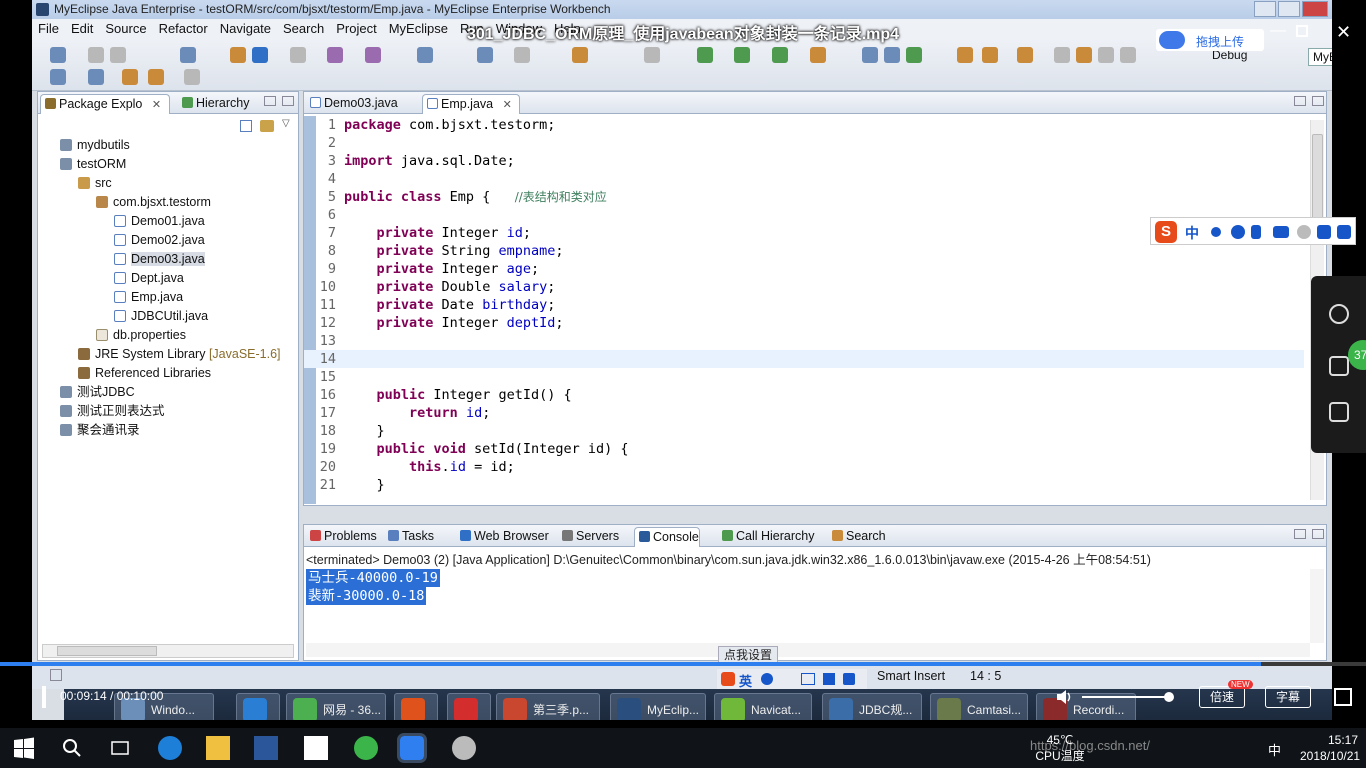 This screenshot has width=1366, height=768. Describe the element at coordinates (105, 104) in the screenshot. I see `tab-package-explorer: Package Explo ✕` at that location.